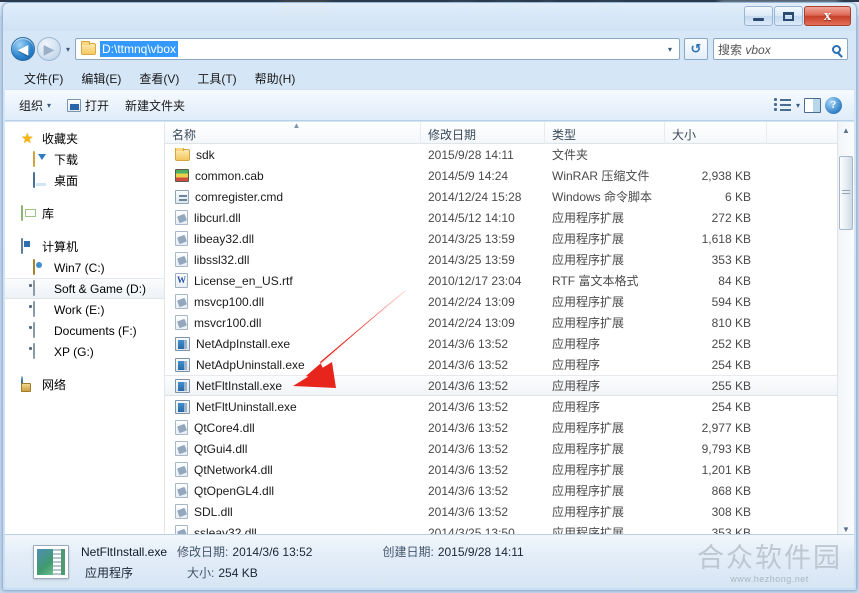 This screenshot has height=593, width=859. I want to click on sidebar-label: 库, so click(48, 214).